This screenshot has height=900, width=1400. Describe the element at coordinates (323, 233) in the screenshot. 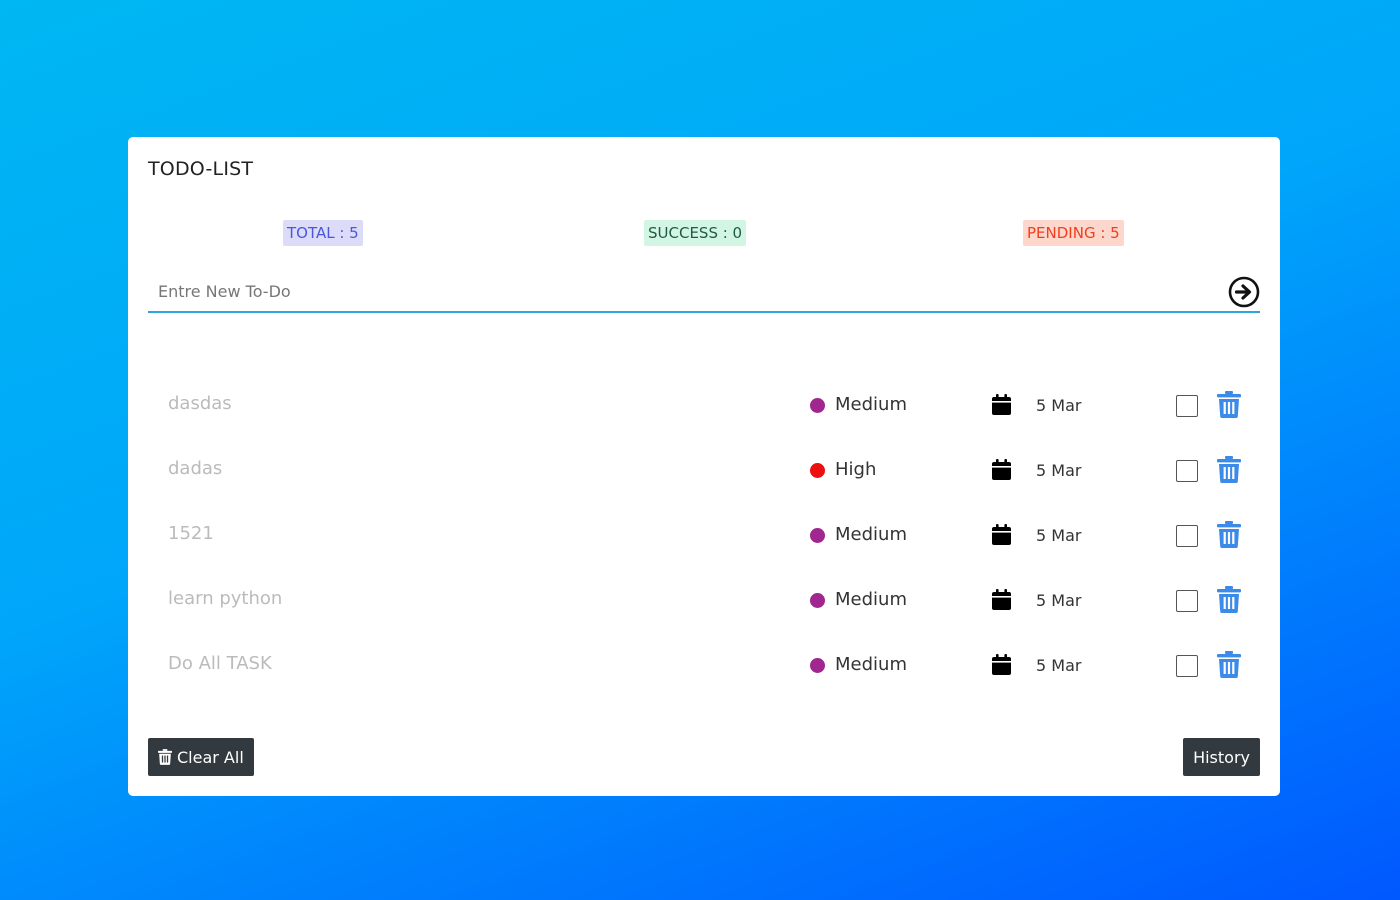

I see `total-badge: TOTAL : 5` at that location.